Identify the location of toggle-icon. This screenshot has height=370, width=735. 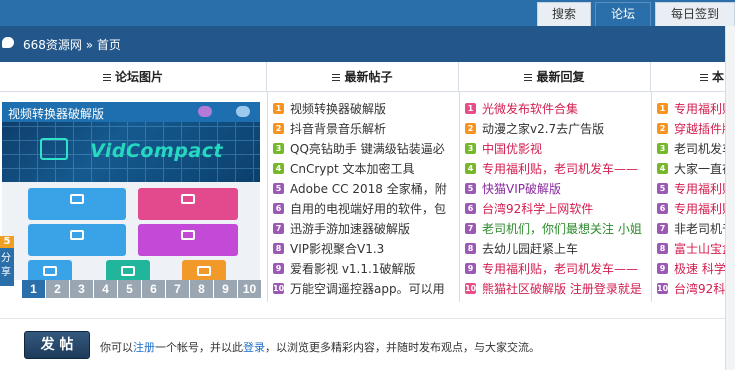
(205, 111).